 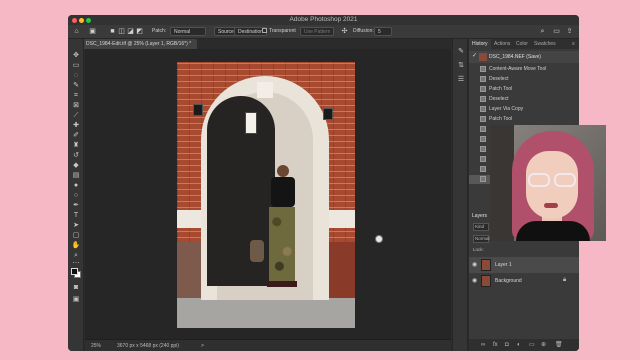 I want to click on patch-label: Patch:, so click(x=159, y=31).